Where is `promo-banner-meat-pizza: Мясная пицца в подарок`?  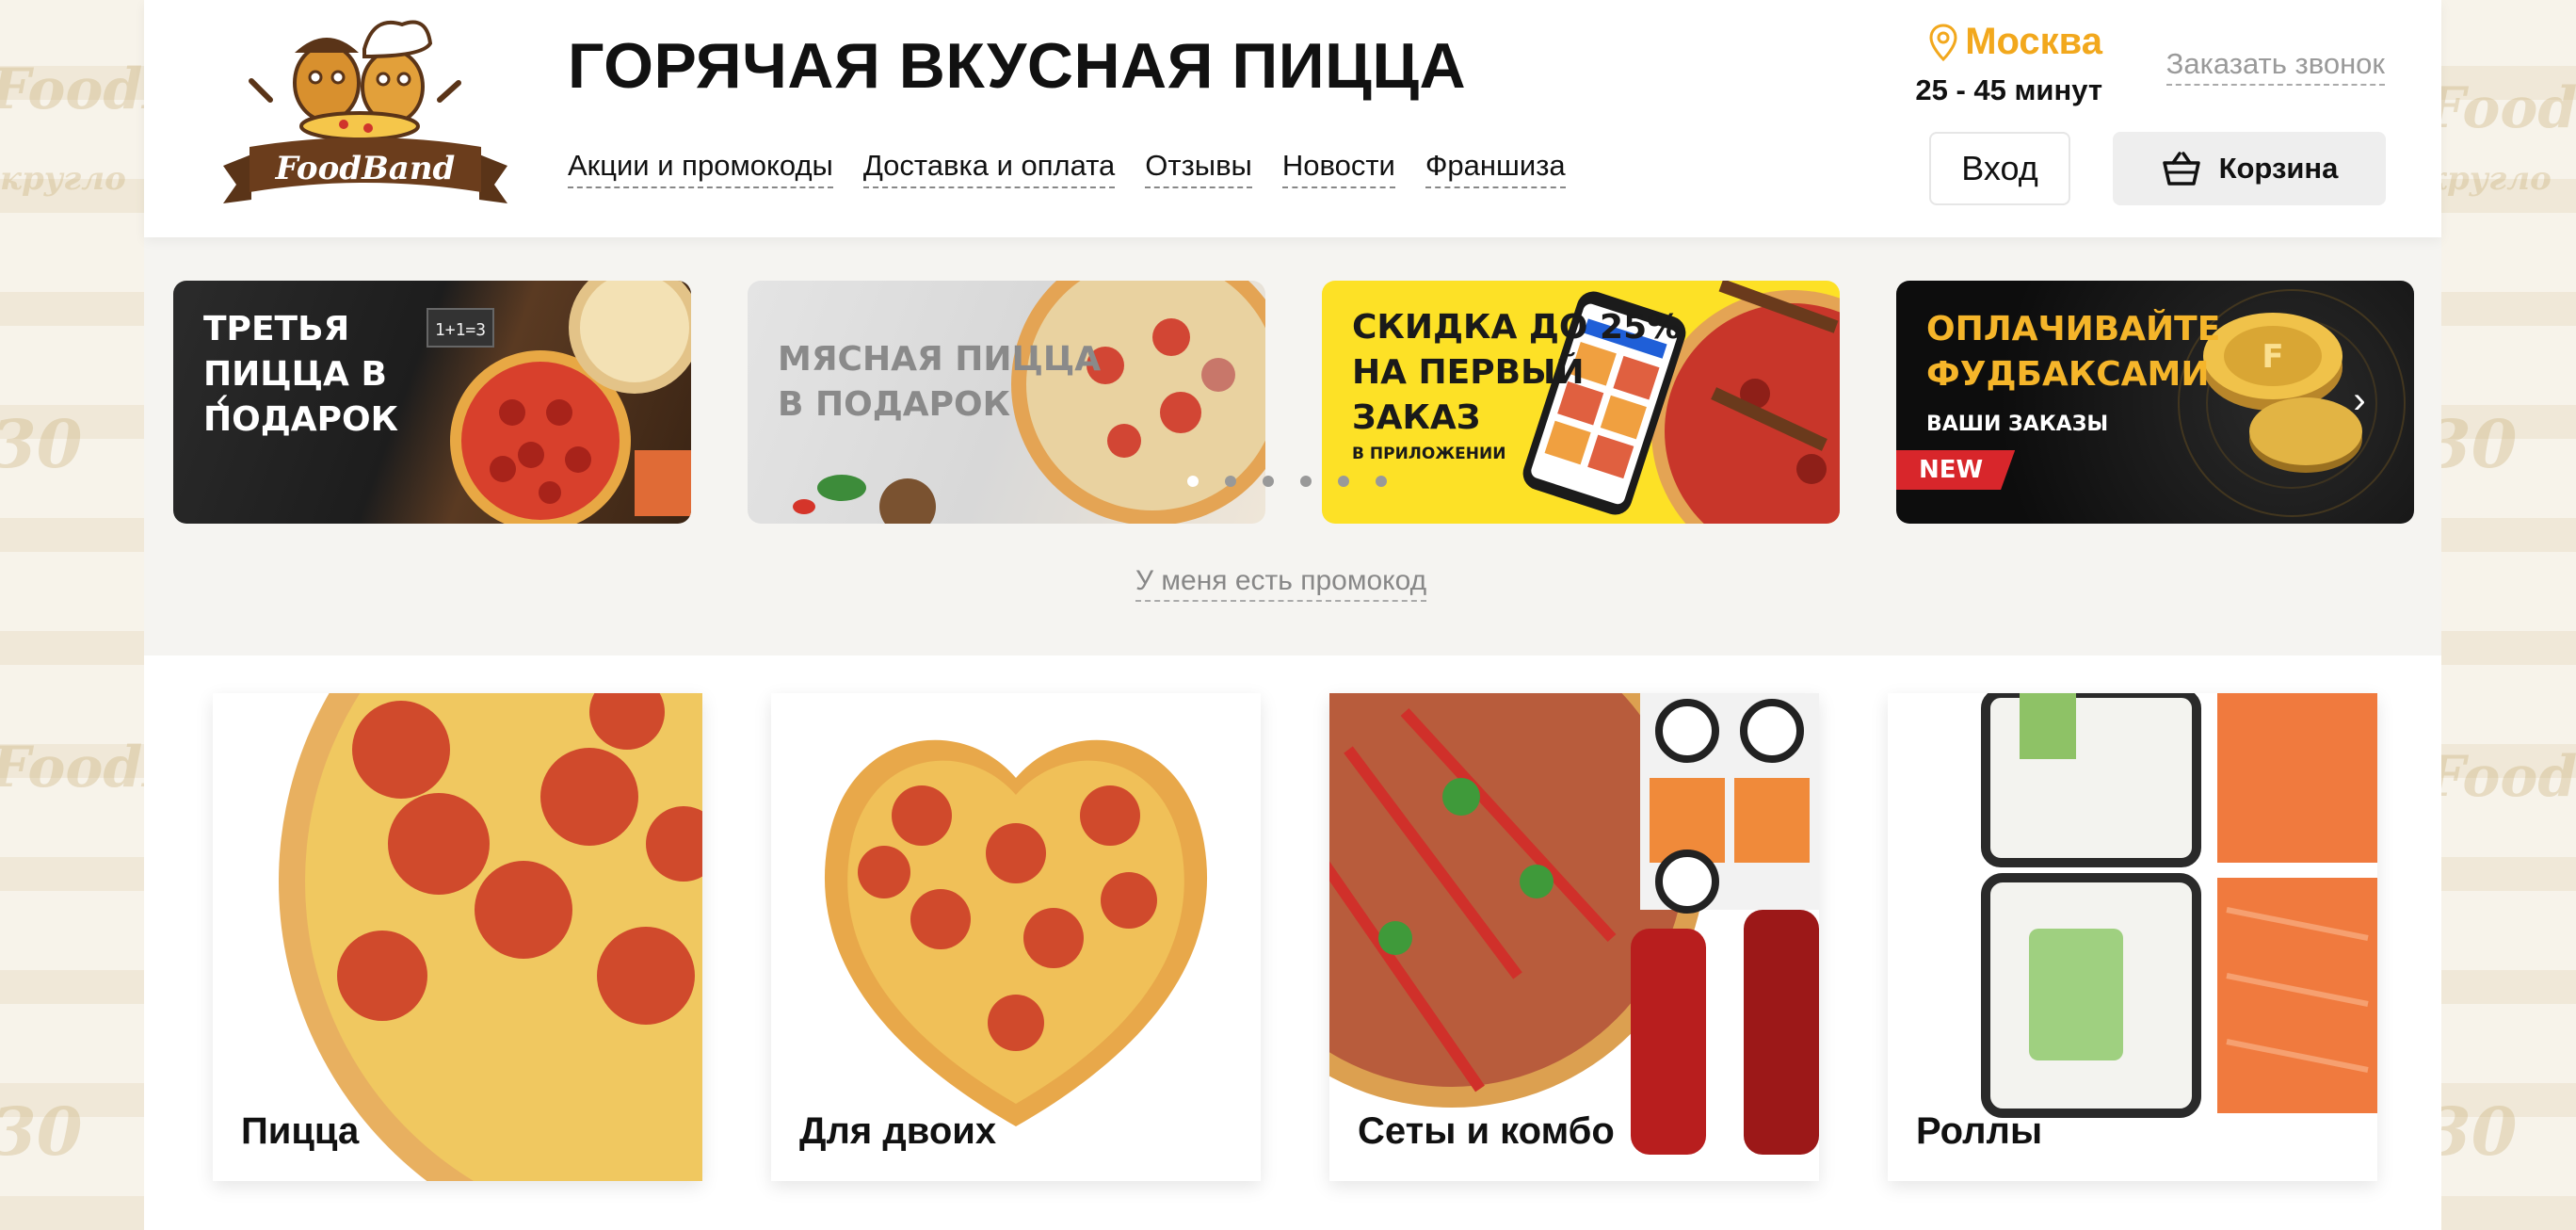 promo-banner-meat-pizza: Мясная пицца в подарок is located at coordinates (1006, 402).